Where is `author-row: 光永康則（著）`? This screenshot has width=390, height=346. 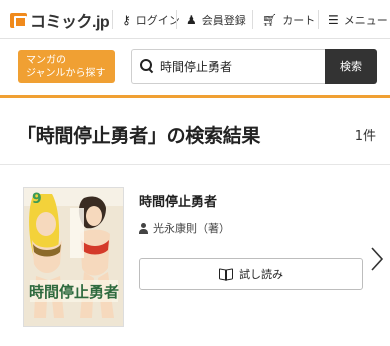
author-row: 光永康則（著） is located at coordinates (184, 228).